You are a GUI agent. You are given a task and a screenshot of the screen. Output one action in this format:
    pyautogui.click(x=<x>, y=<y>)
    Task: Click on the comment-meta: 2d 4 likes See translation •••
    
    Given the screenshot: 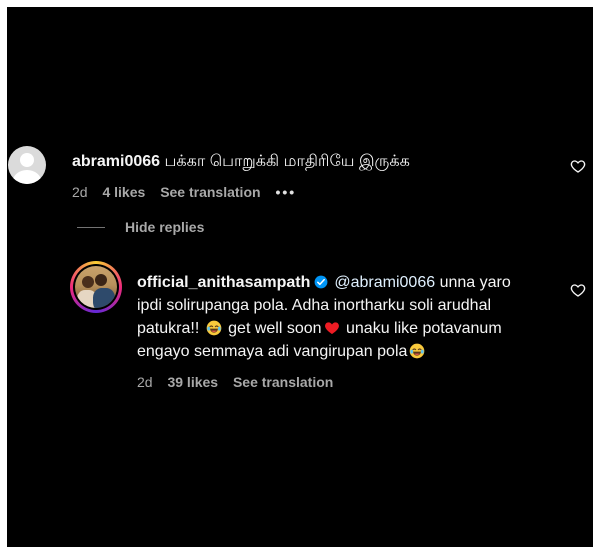 What is the action you would take?
    pyautogui.click(x=189, y=192)
    